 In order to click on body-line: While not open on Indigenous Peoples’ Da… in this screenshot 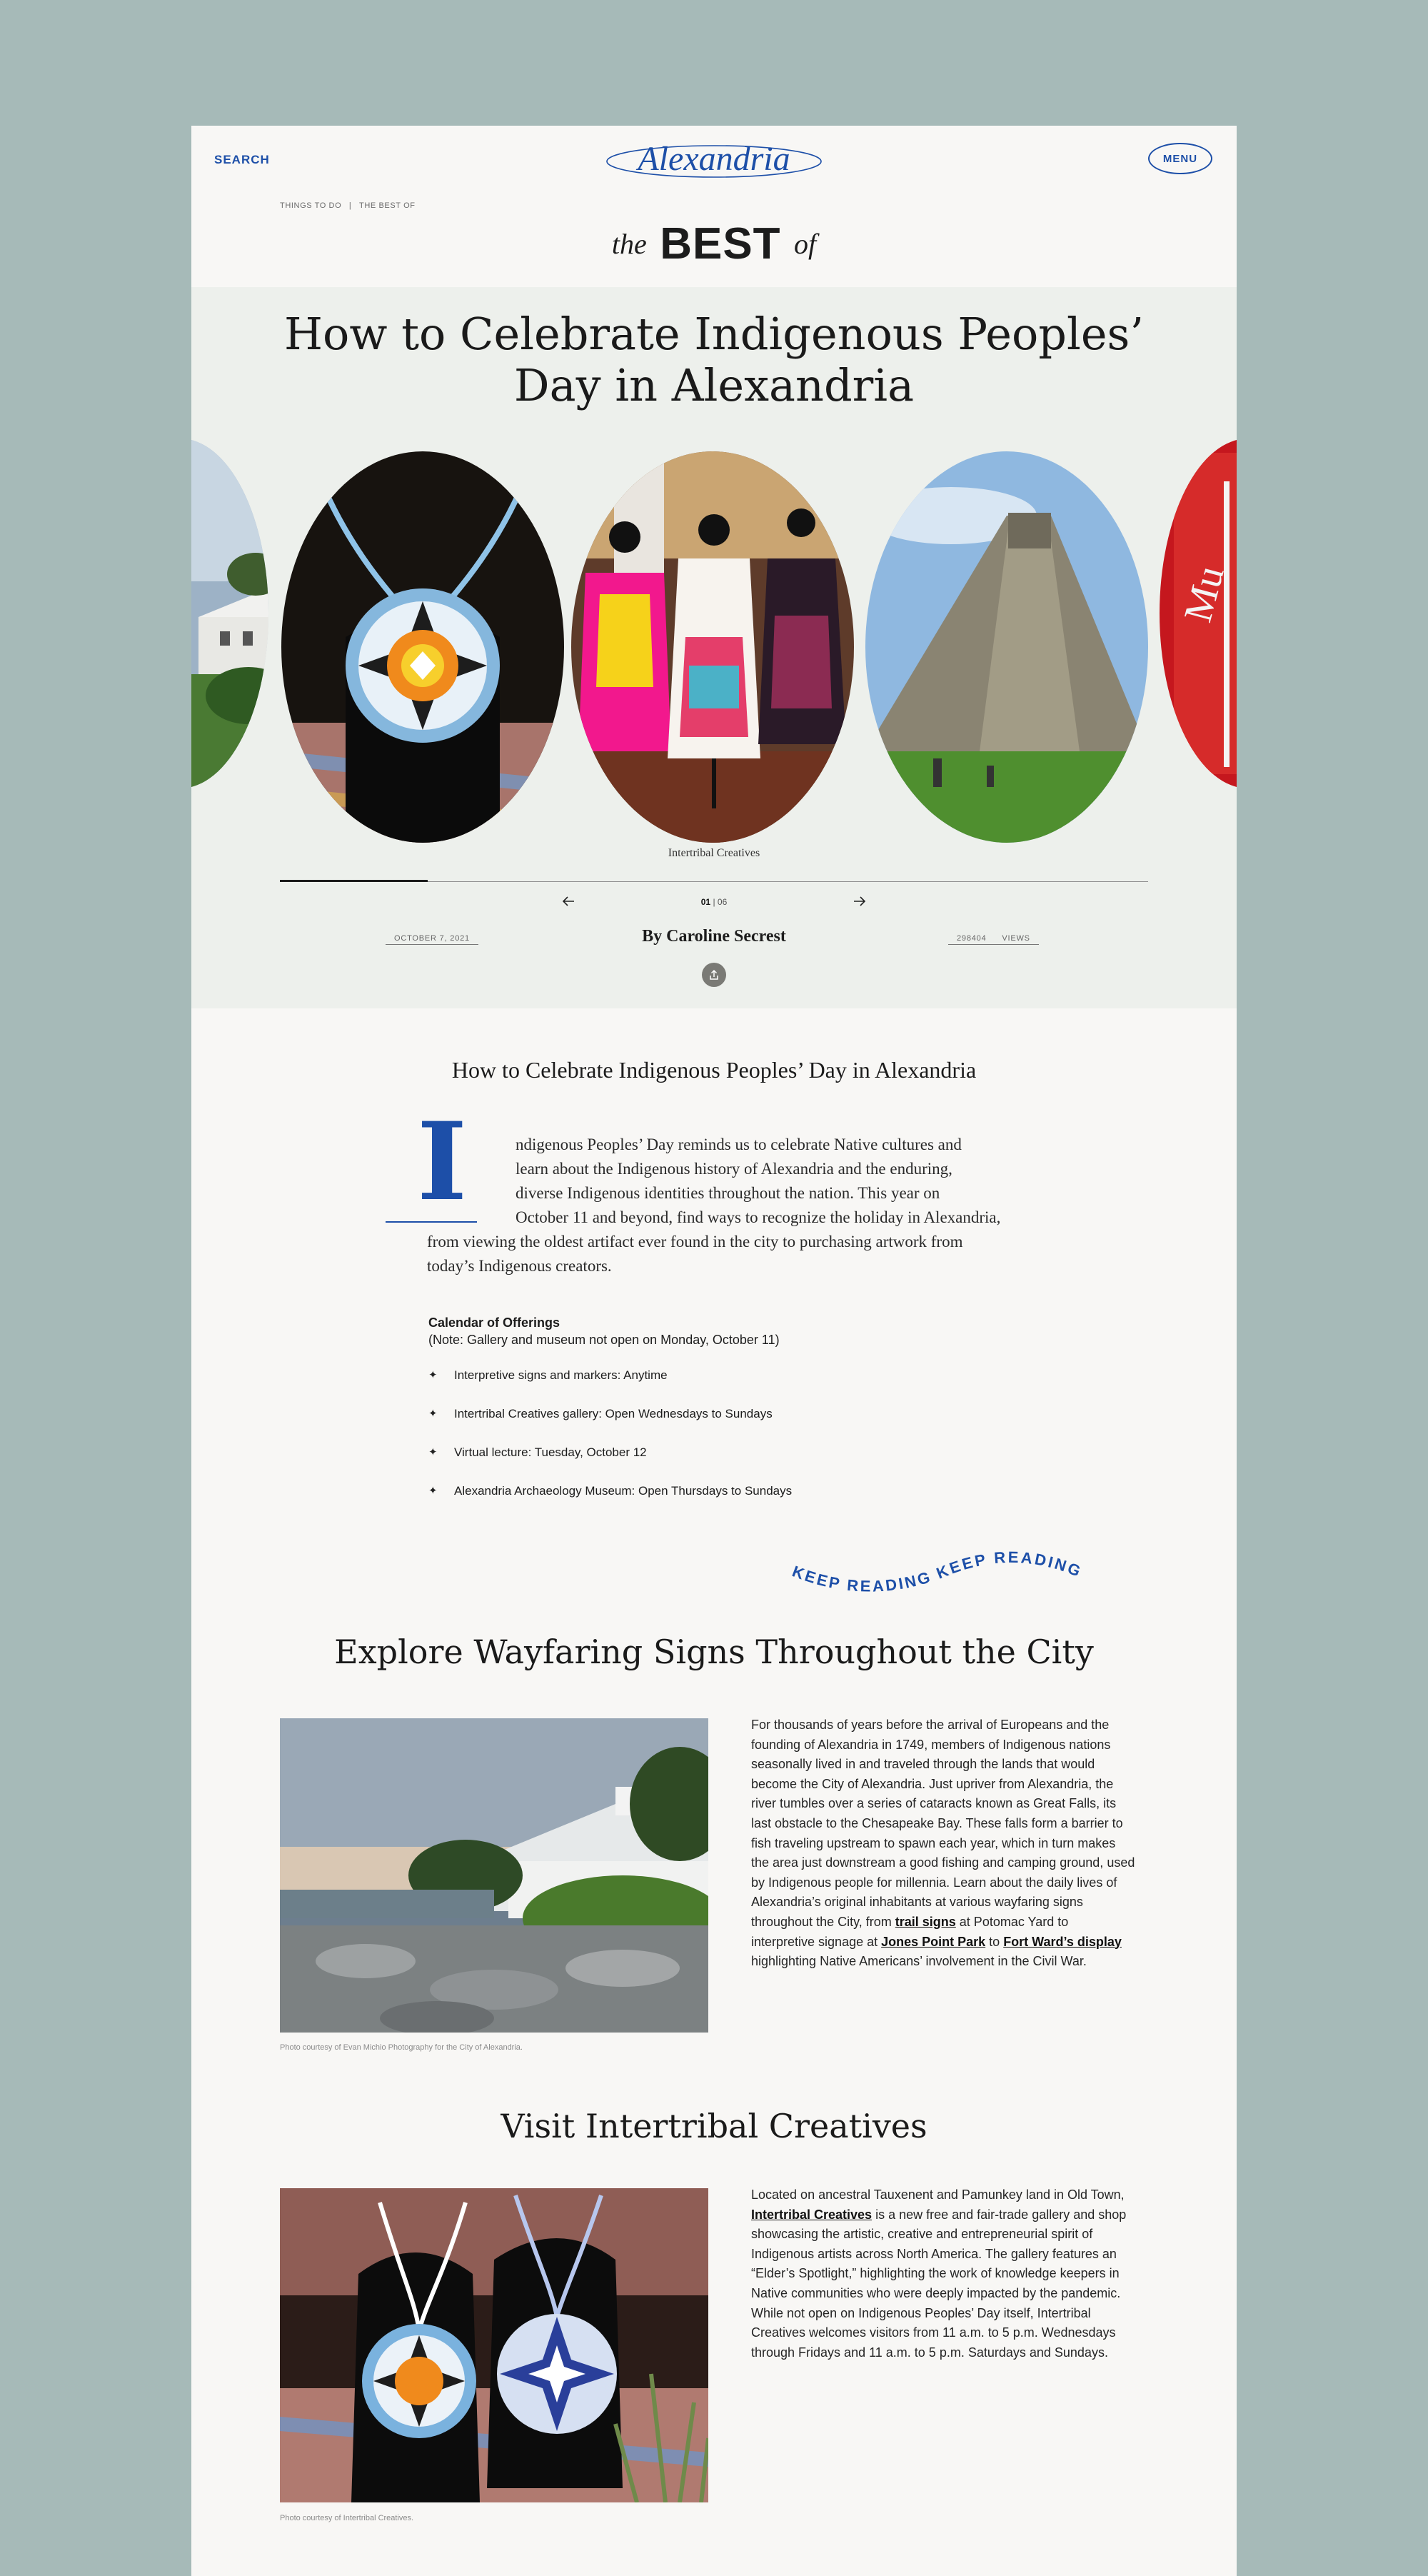, I will do `click(921, 2312)`.